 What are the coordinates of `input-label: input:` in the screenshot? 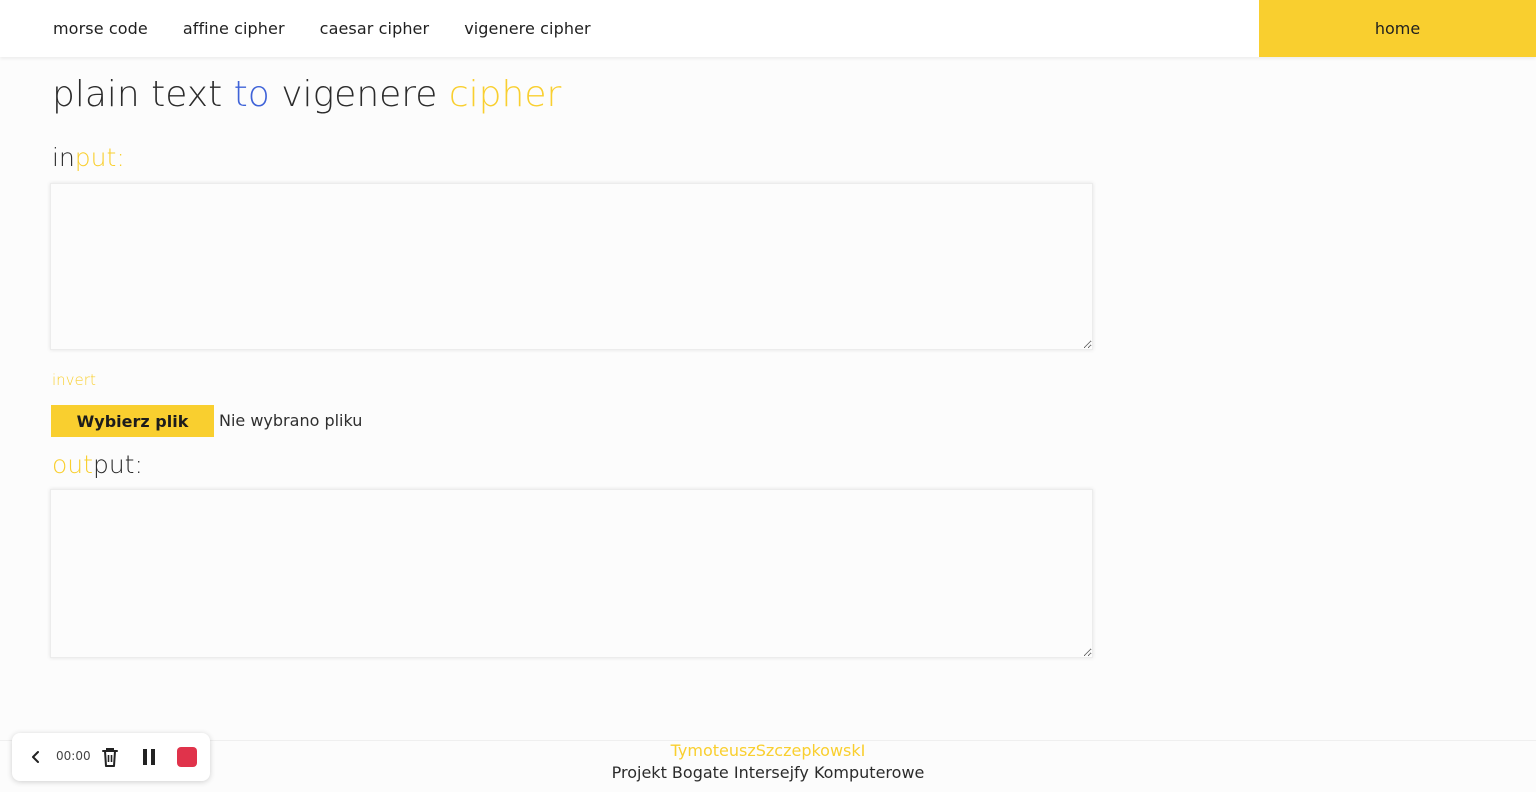 It's located at (88, 157).